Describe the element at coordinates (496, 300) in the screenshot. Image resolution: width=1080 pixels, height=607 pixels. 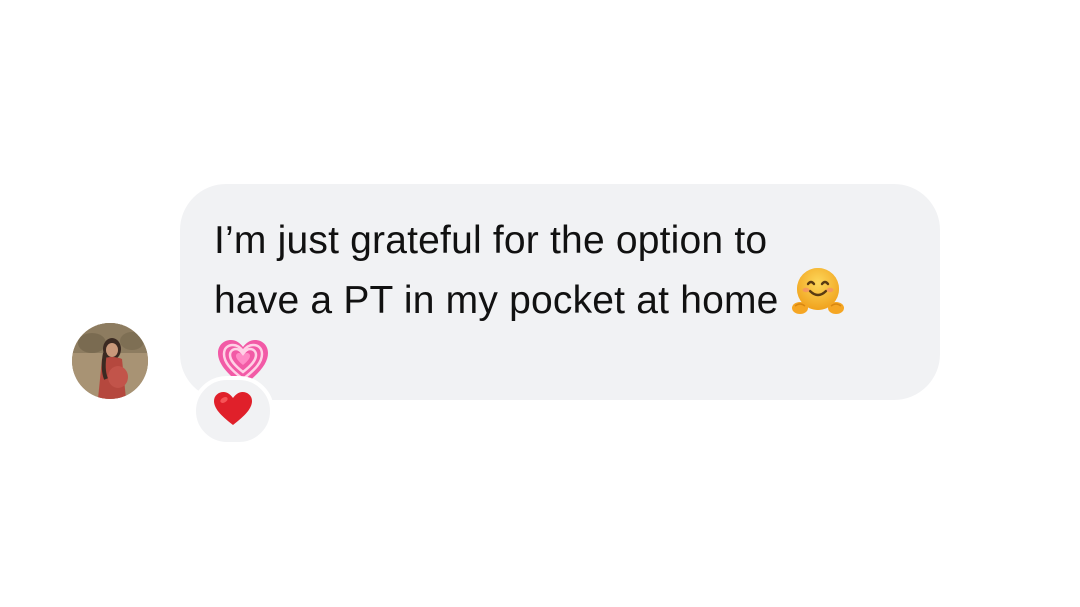
I see `message-text-line-2-text: have a PT in my pocket at home` at that location.